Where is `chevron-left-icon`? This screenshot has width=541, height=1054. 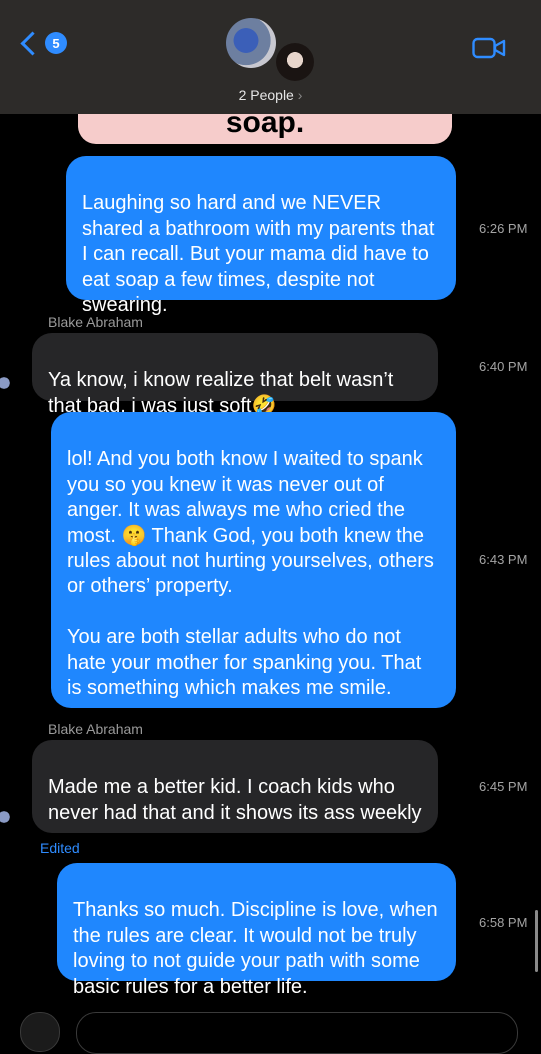 chevron-left-icon is located at coordinates (32, 43).